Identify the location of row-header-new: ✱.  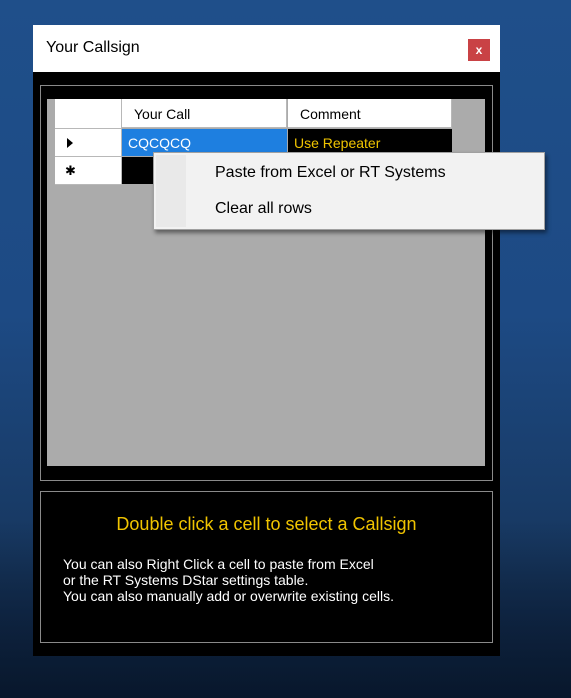
(88, 171).